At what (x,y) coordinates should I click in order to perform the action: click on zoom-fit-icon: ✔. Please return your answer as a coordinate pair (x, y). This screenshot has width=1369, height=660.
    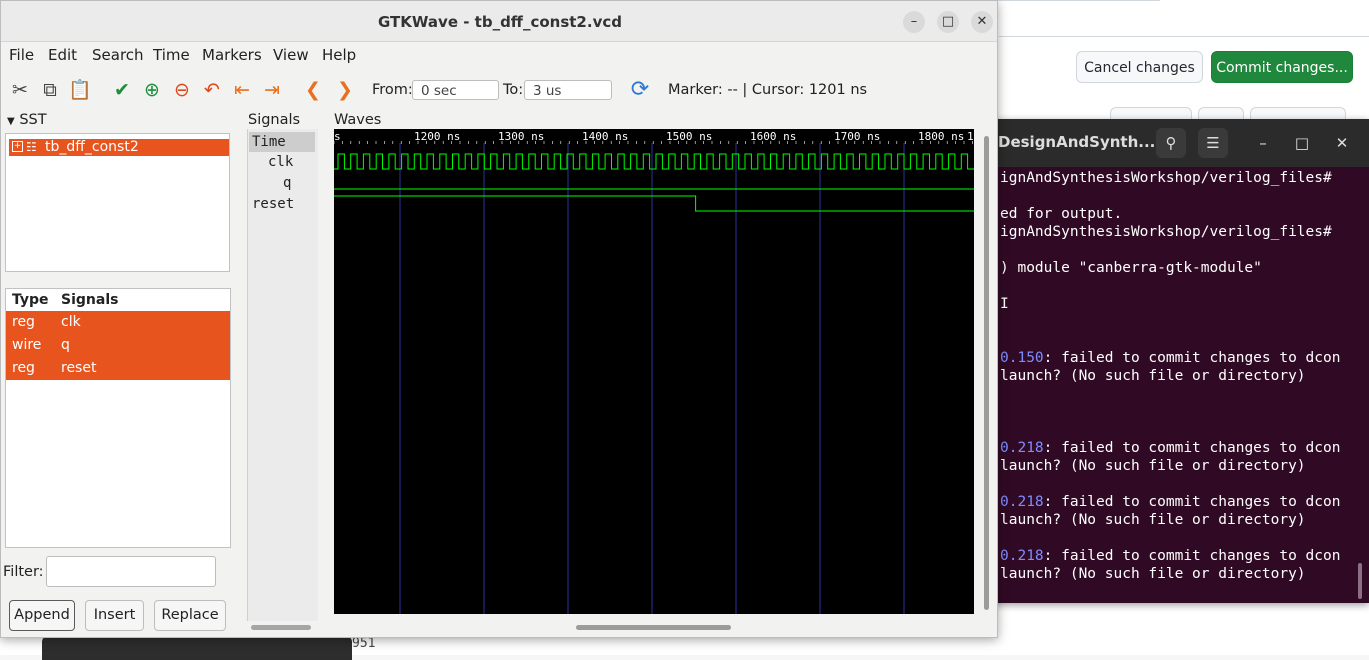
    Looking at the image, I should click on (122, 90).